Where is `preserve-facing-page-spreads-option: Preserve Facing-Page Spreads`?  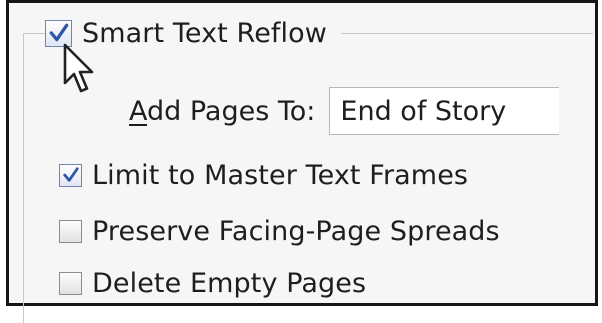
preserve-facing-page-spreads-option: Preserve Facing-Page Spreads is located at coordinates (279, 231).